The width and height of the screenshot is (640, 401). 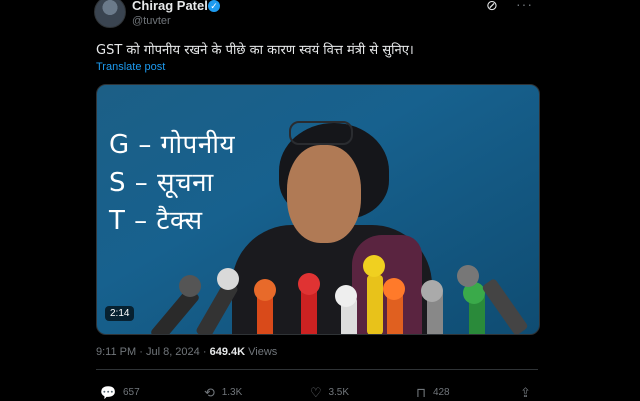 I want to click on verified-badge-icon: ✓, so click(x=214, y=6).